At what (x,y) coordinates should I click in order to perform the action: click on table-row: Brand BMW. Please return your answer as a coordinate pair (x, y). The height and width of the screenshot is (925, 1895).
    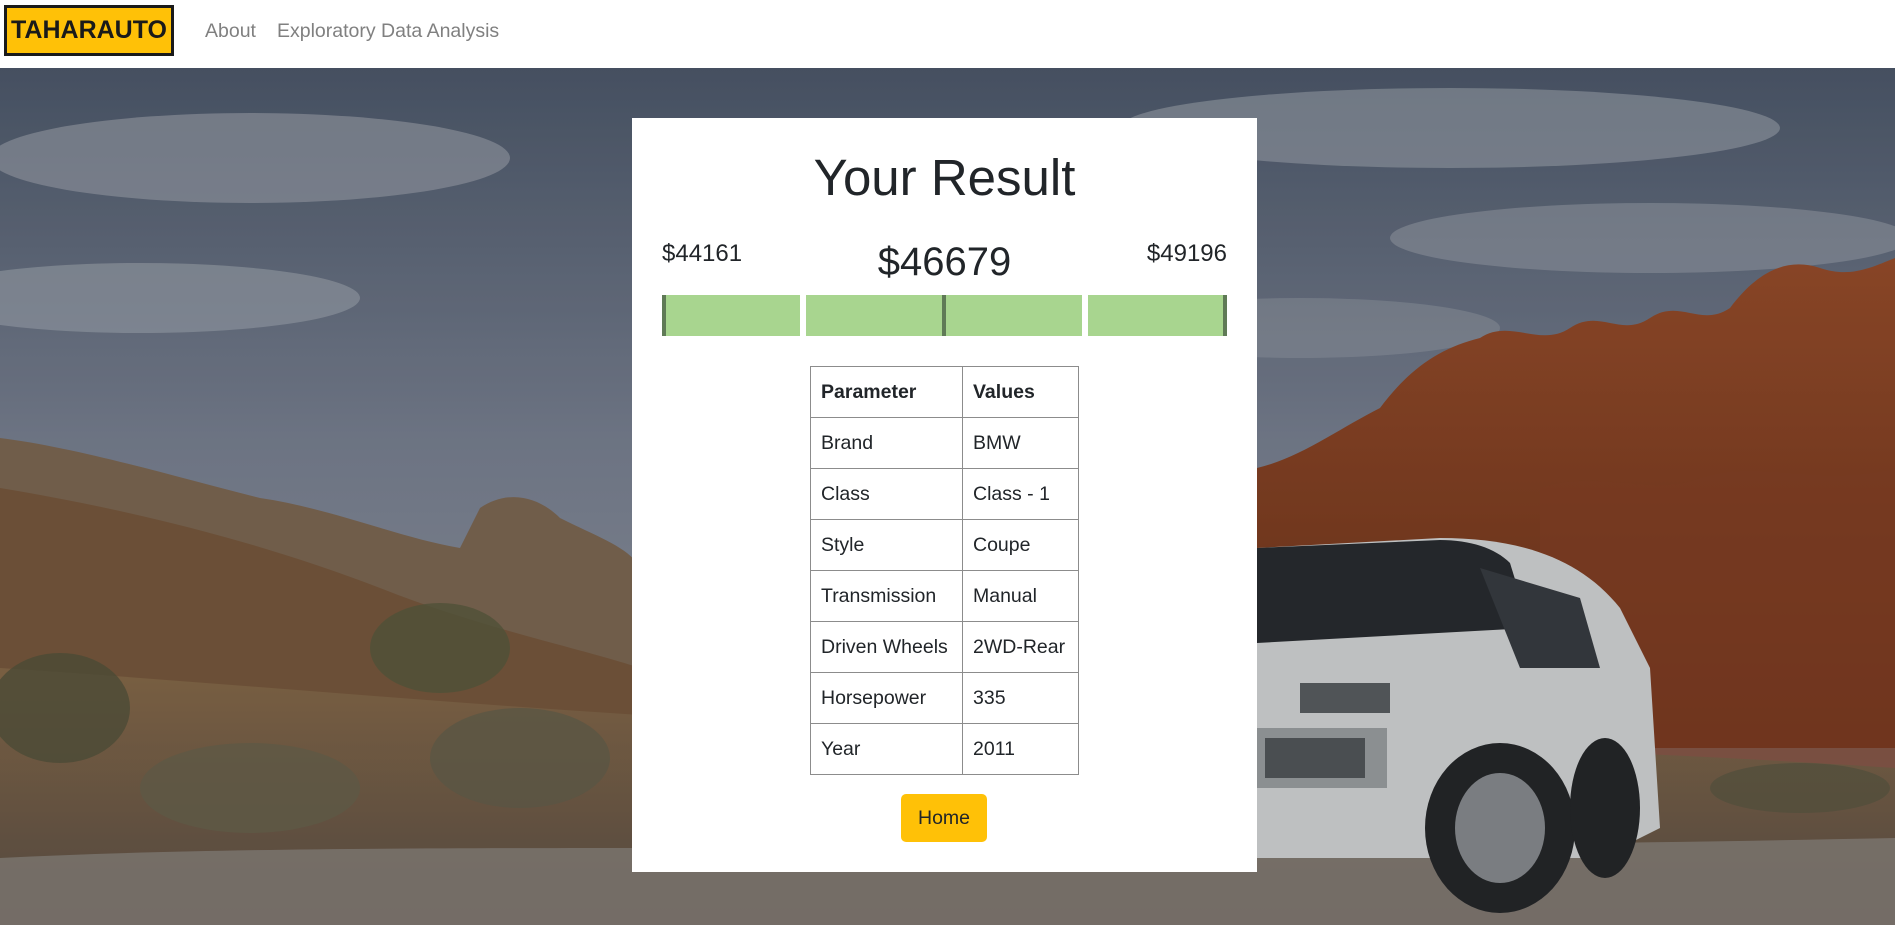
    Looking at the image, I should click on (944, 443).